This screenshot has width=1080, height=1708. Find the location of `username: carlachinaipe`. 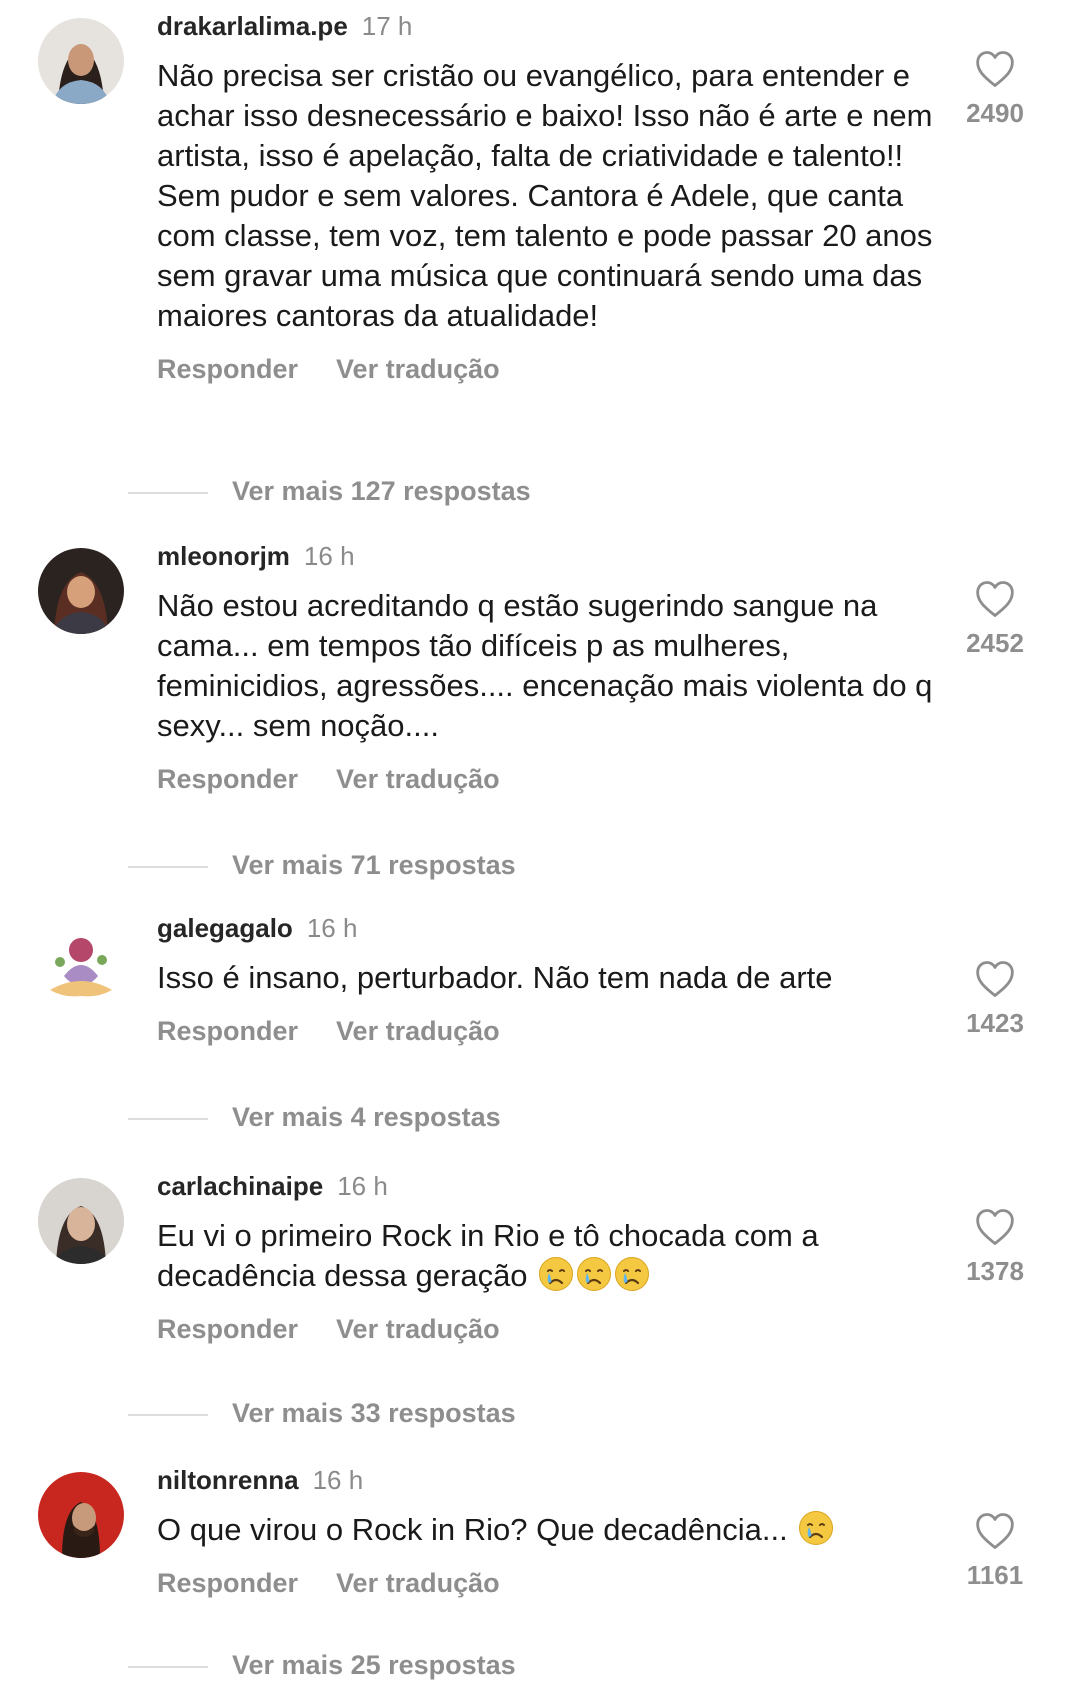

username: carlachinaipe is located at coordinates (240, 1186).